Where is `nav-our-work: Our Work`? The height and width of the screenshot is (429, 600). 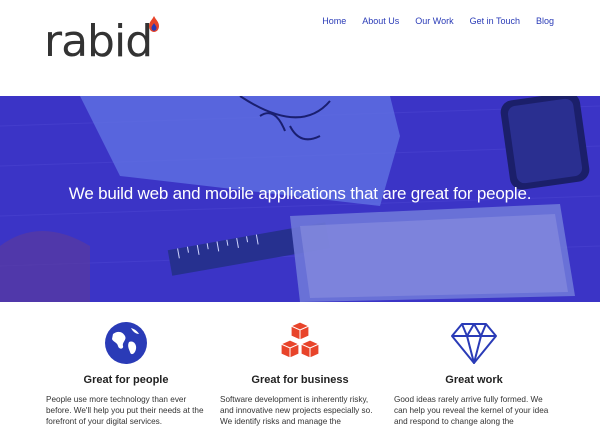 nav-our-work: Our Work is located at coordinates (434, 21).